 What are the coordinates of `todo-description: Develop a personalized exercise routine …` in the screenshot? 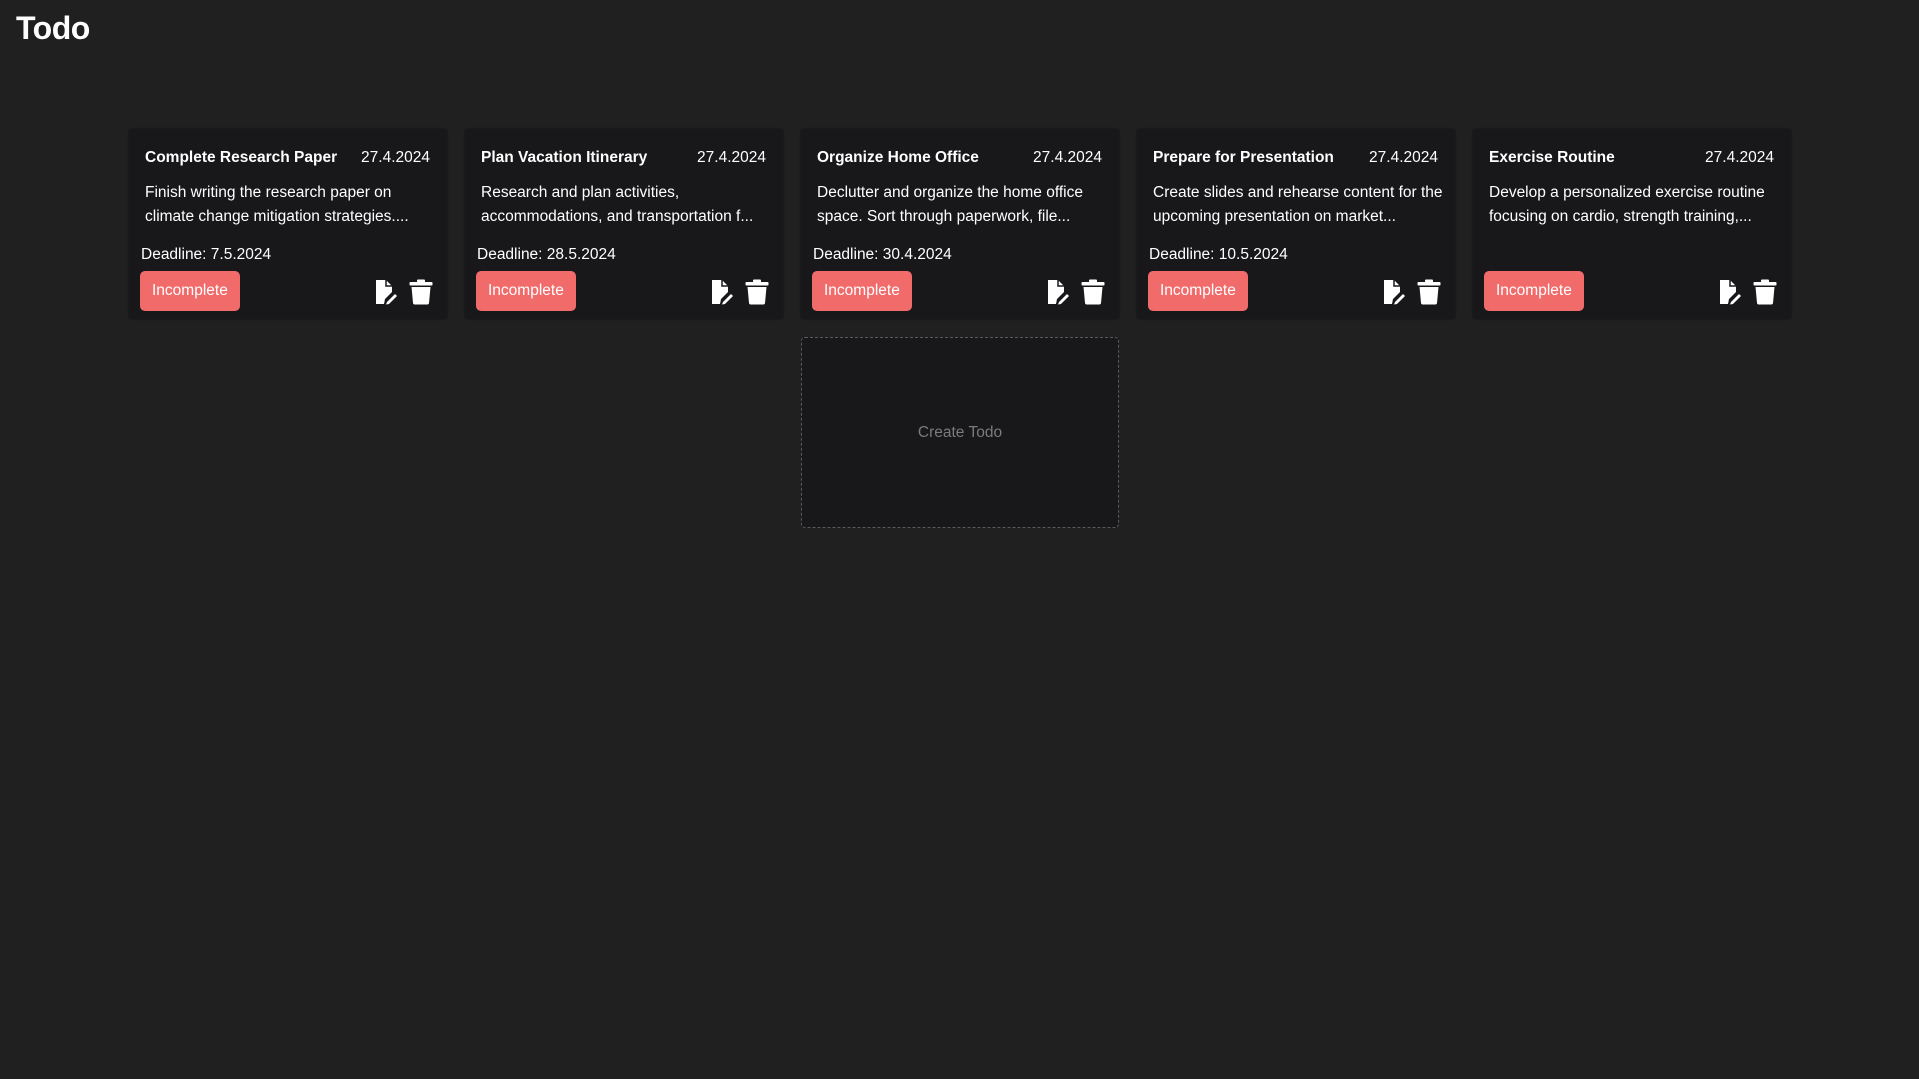 It's located at (1627, 204).